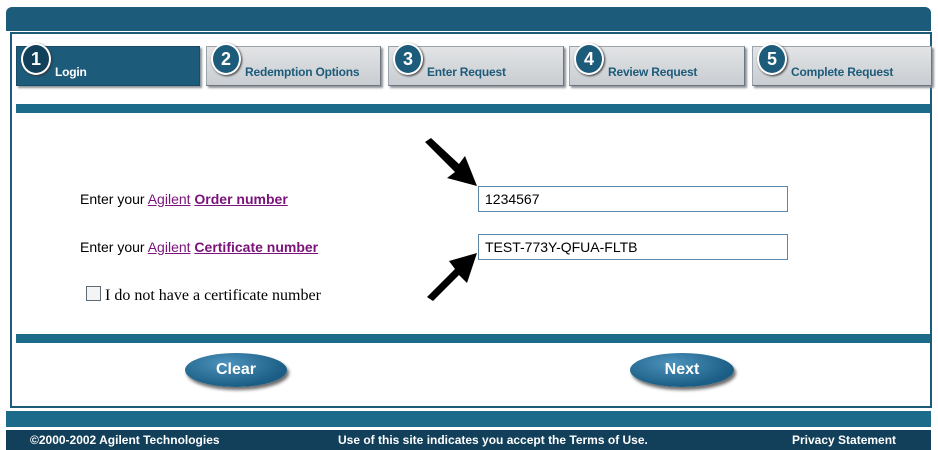 This screenshot has height=450, width=938. What do you see at coordinates (466, 72) in the screenshot?
I see `step-label: Enter Request` at bounding box center [466, 72].